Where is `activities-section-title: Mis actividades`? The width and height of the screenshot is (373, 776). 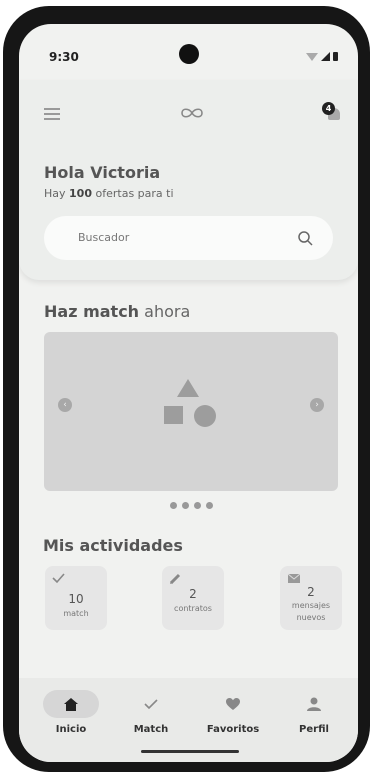
activities-section-title: Mis actividades is located at coordinates (113, 545).